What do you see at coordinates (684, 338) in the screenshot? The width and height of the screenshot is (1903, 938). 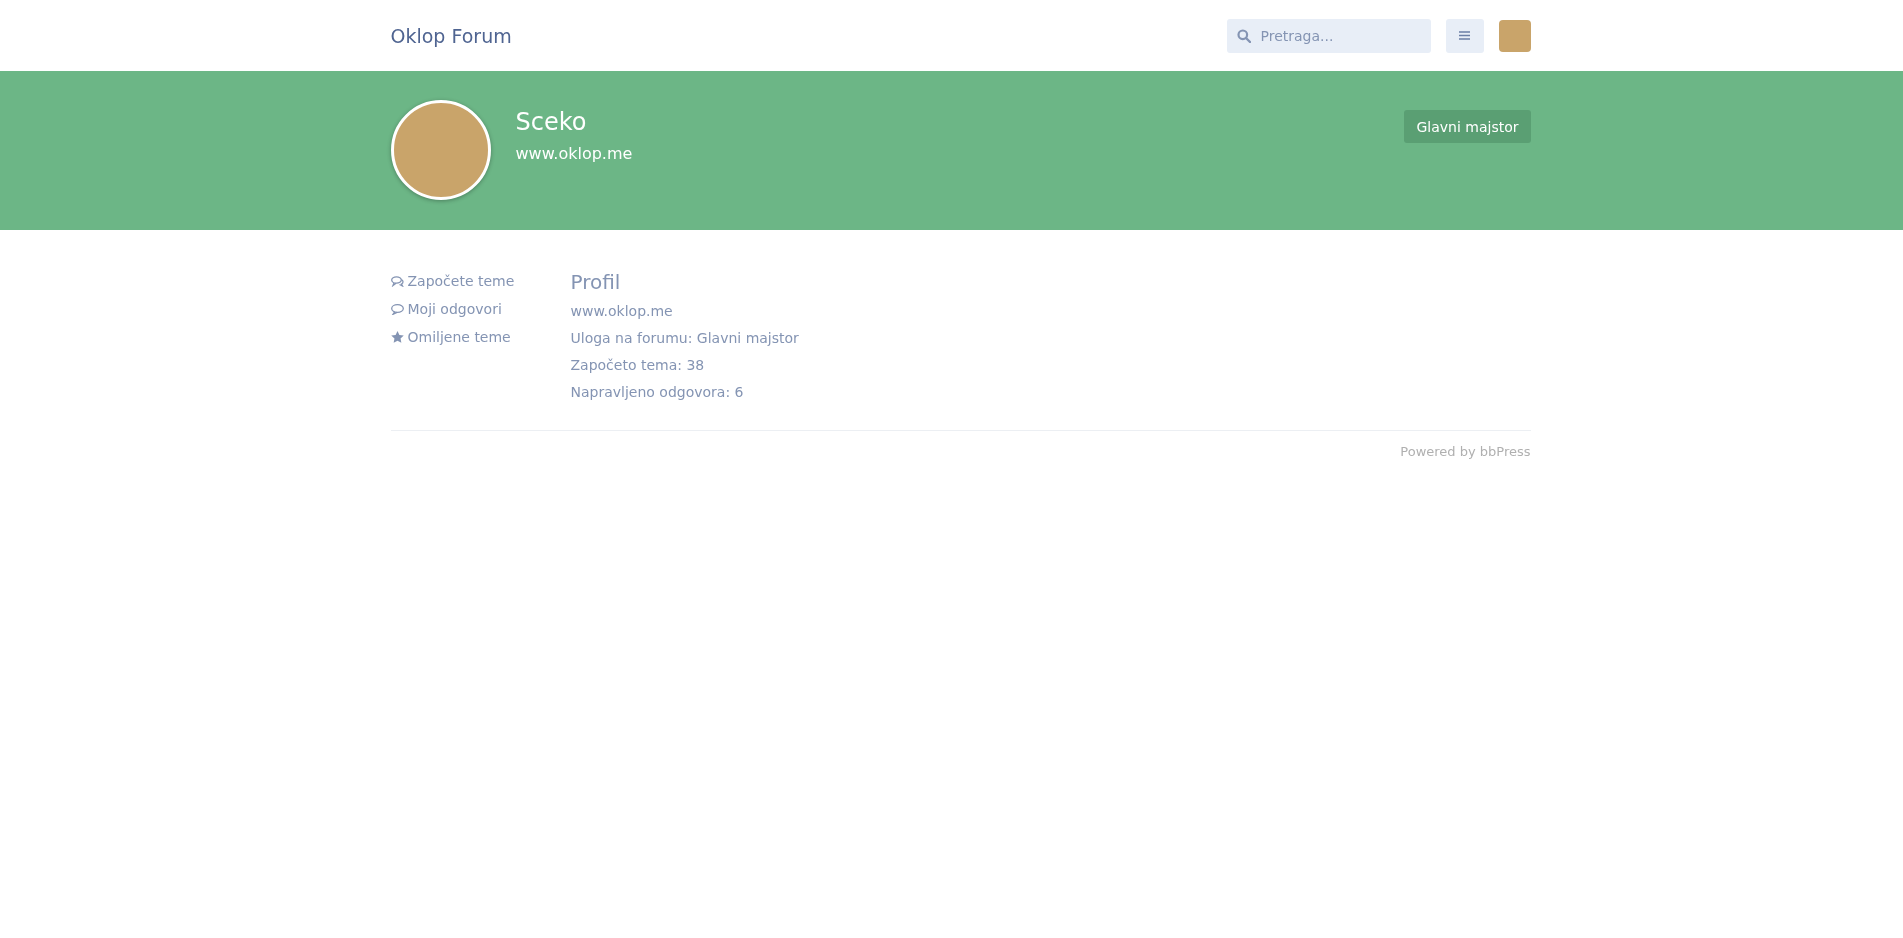 I see `profile-detail: Uloga na forumu: Glavni majstor` at bounding box center [684, 338].